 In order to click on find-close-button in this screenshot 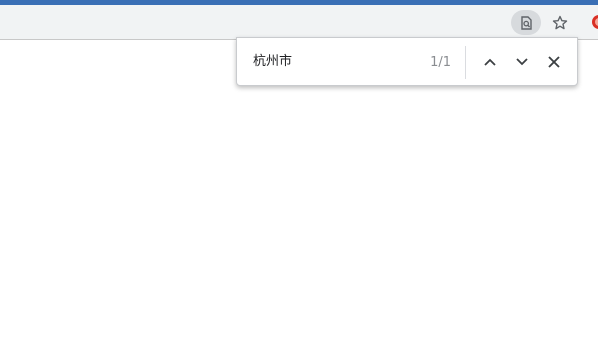, I will do `click(554, 62)`.